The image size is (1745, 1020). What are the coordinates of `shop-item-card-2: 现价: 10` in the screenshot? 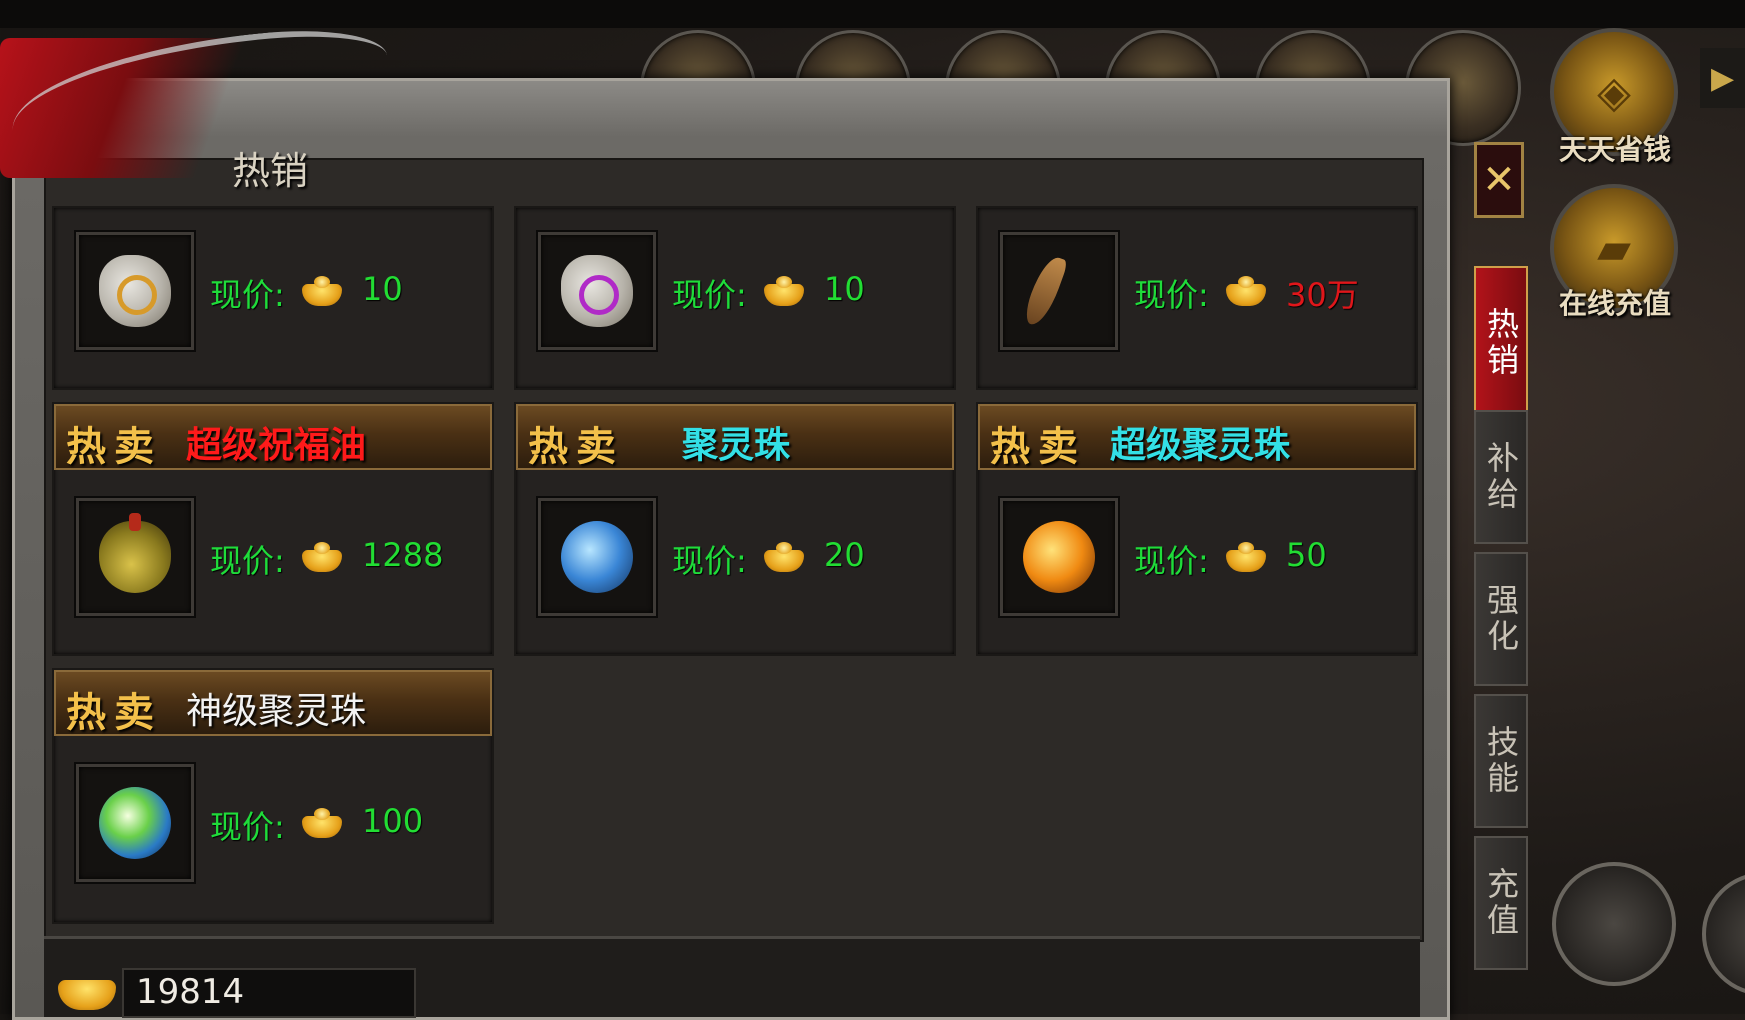 It's located at (735, 298).